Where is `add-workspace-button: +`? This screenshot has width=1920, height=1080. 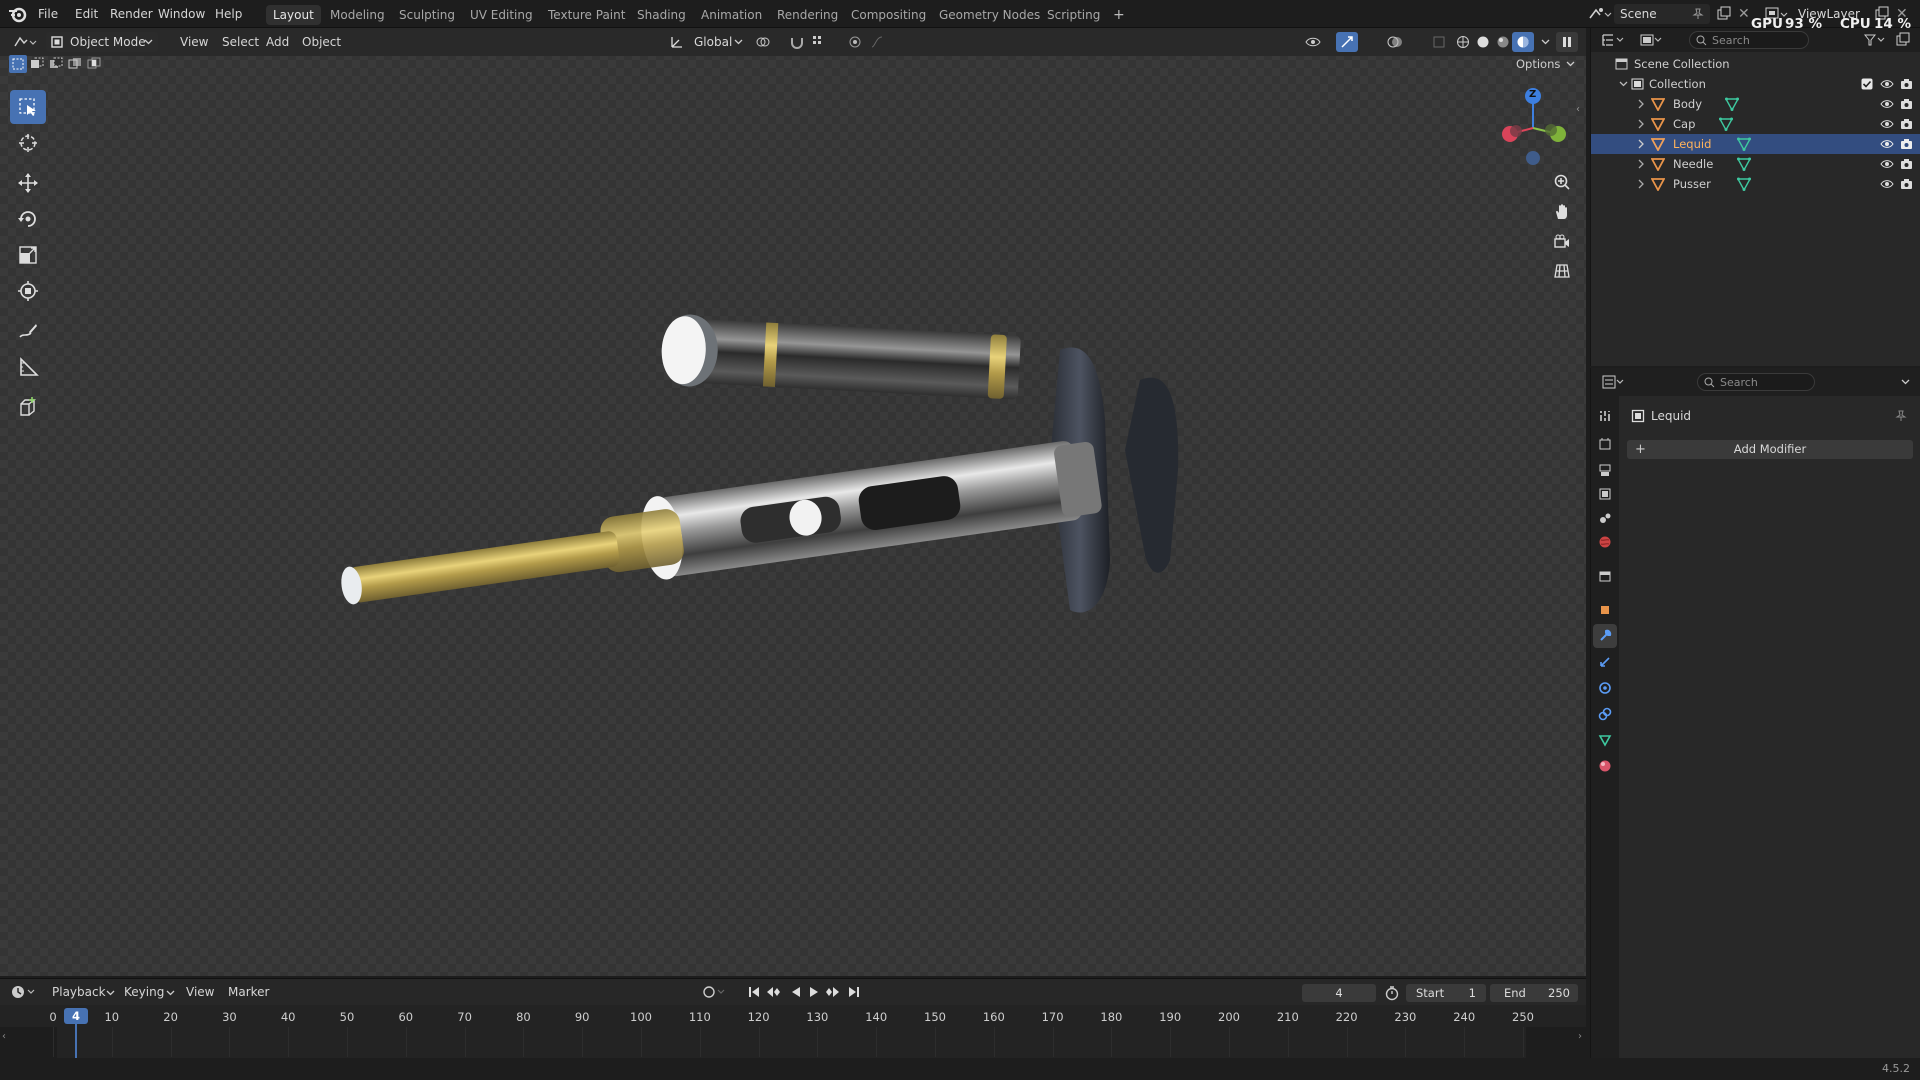 add-workspace-button: + is located at coordinates (1119, 15).